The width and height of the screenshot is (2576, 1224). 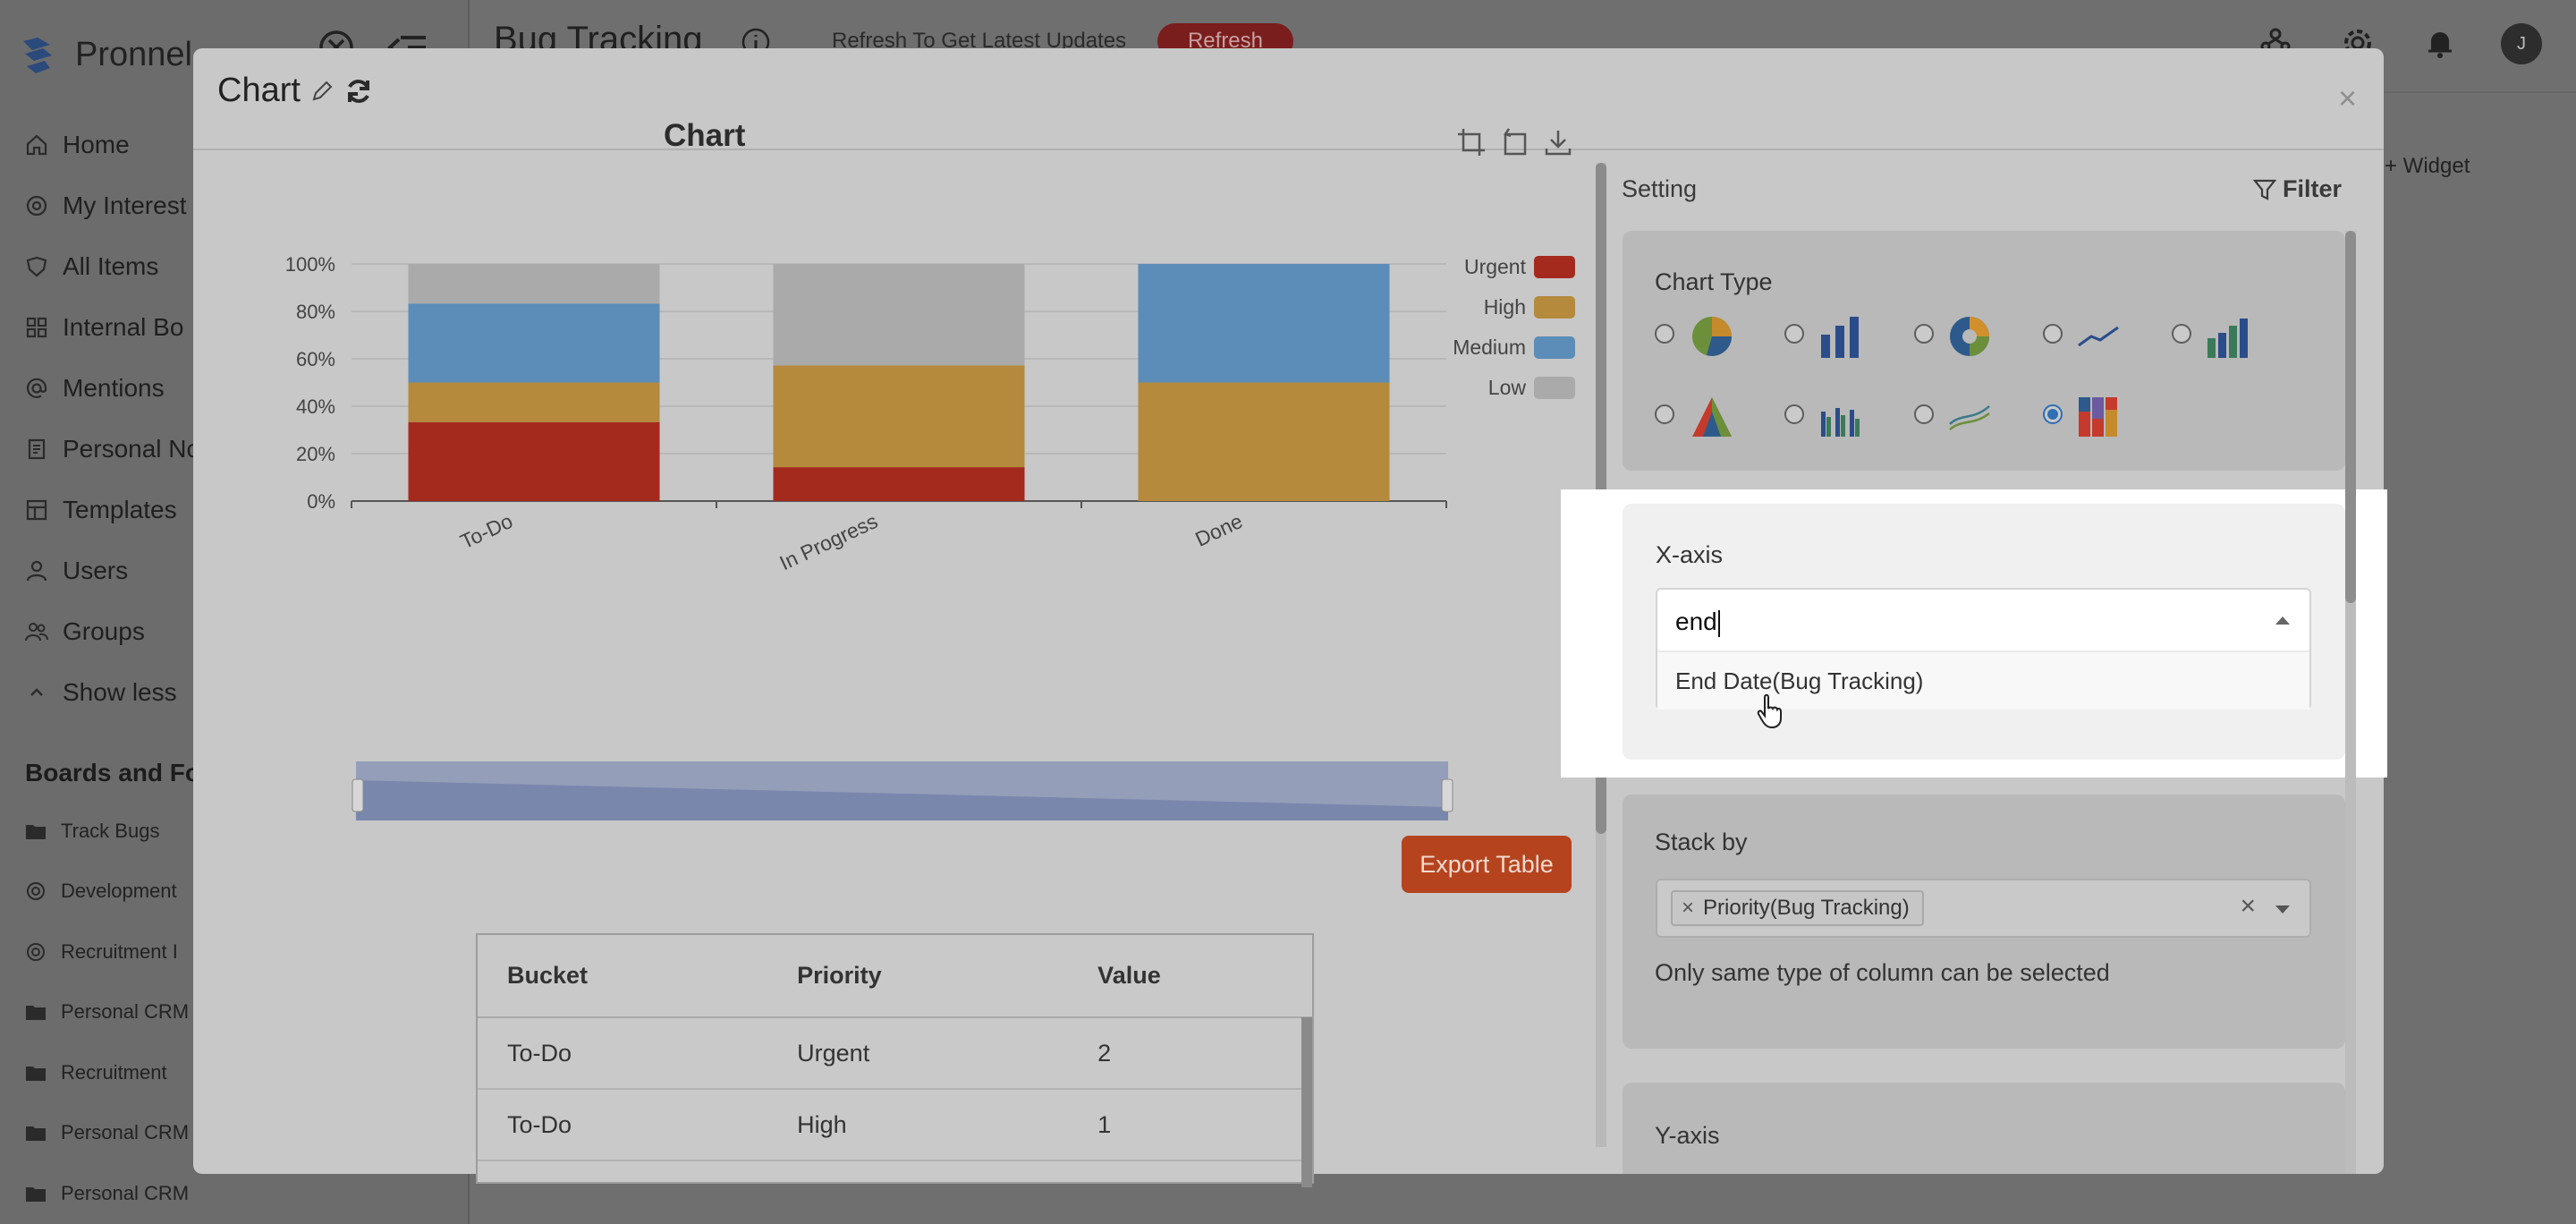 I want to click on funnel-chart-icon, so click(x=1712, y=417).